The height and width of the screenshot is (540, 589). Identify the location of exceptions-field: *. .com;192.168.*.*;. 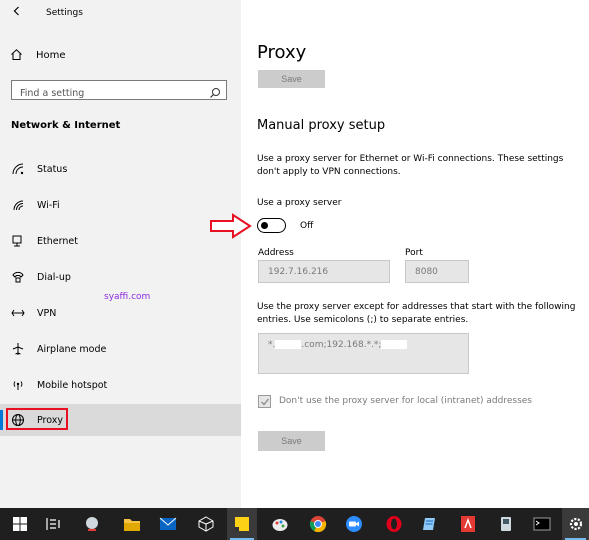
(363, 353).